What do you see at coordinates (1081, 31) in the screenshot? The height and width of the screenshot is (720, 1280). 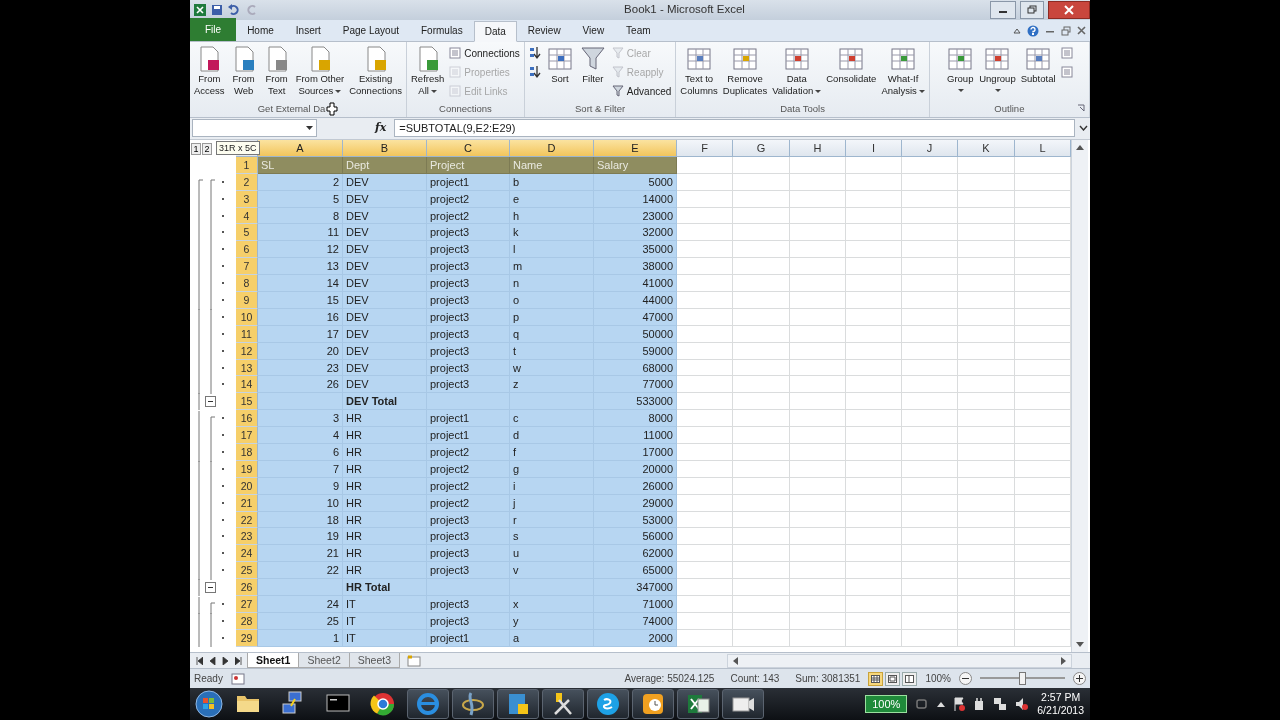 I see `close-icon` at bounding box center [1081, 31].